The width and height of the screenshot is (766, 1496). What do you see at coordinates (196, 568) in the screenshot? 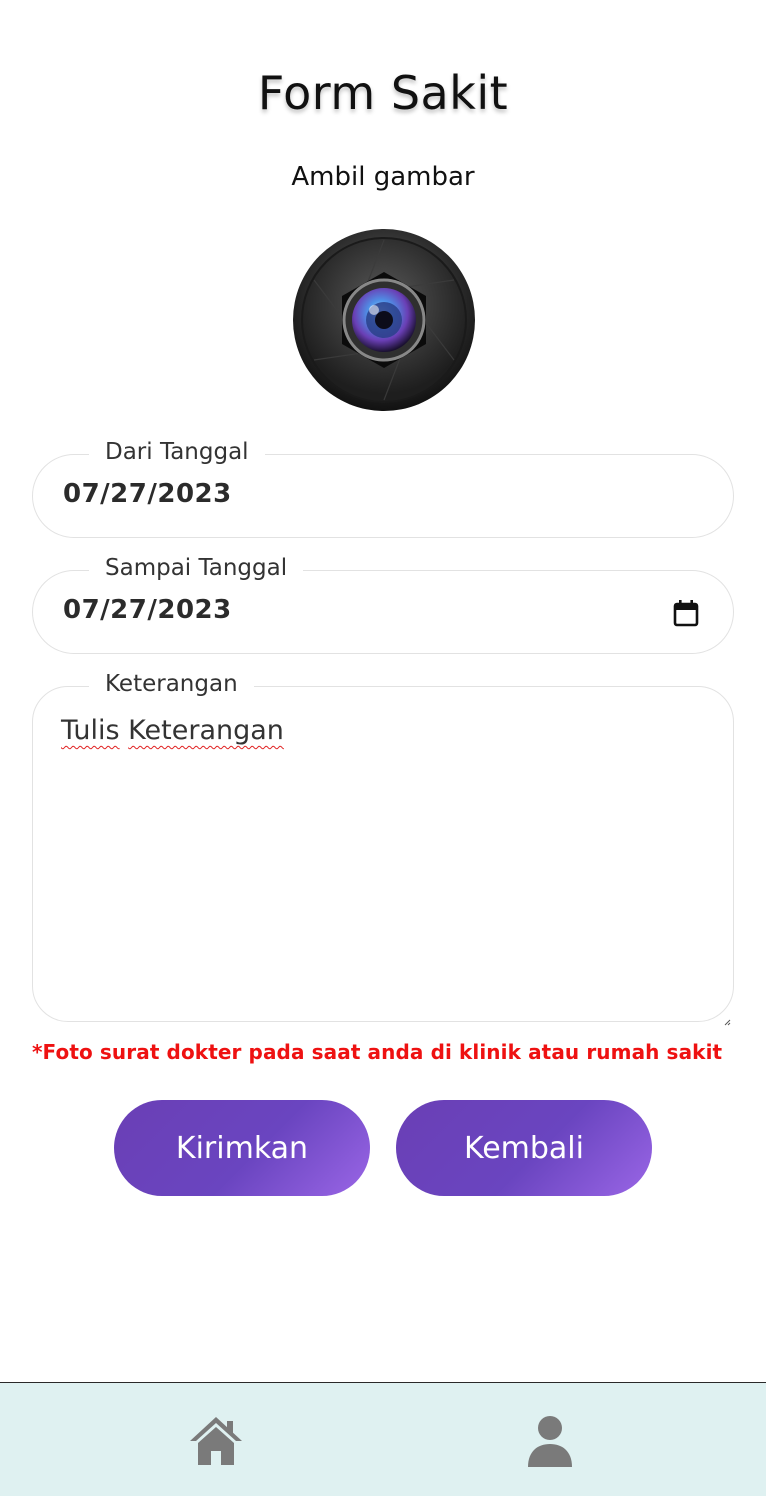
I see `to-date-label: Sampai Tanggal` at bounding box center [196, 568].